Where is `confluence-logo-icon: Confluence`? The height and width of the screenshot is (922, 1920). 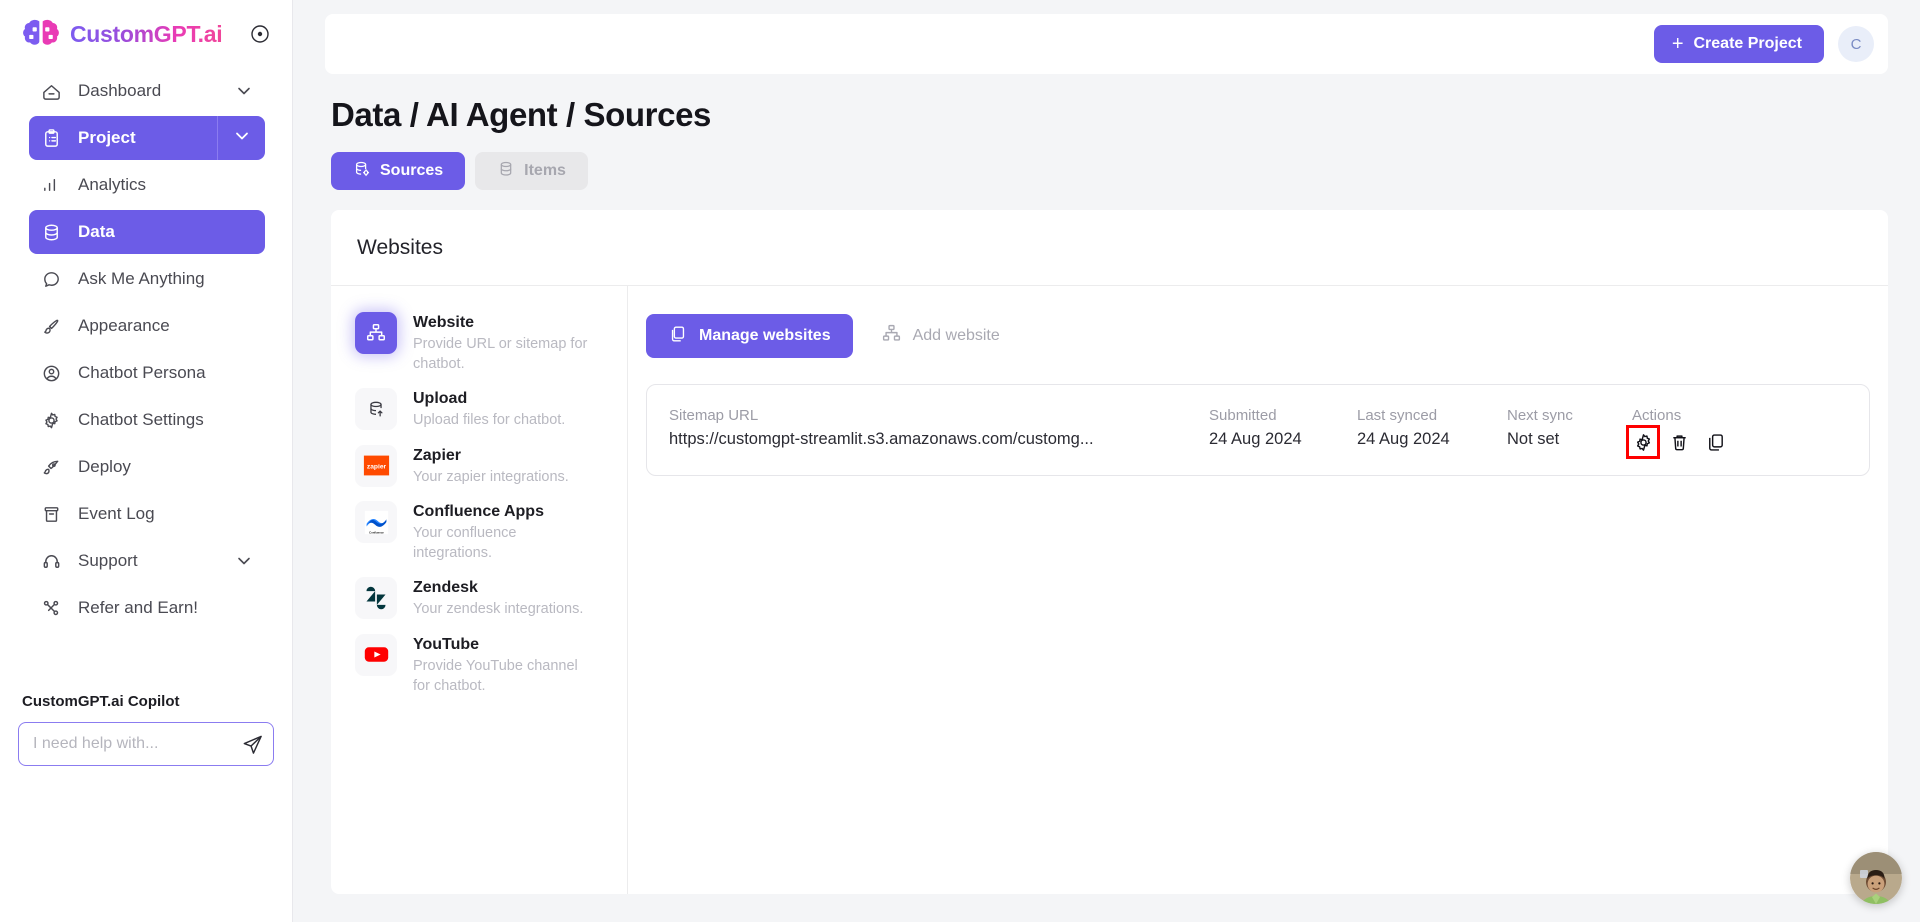 confluence-logo-icon: Confluence is located at coordinates (376, 522).